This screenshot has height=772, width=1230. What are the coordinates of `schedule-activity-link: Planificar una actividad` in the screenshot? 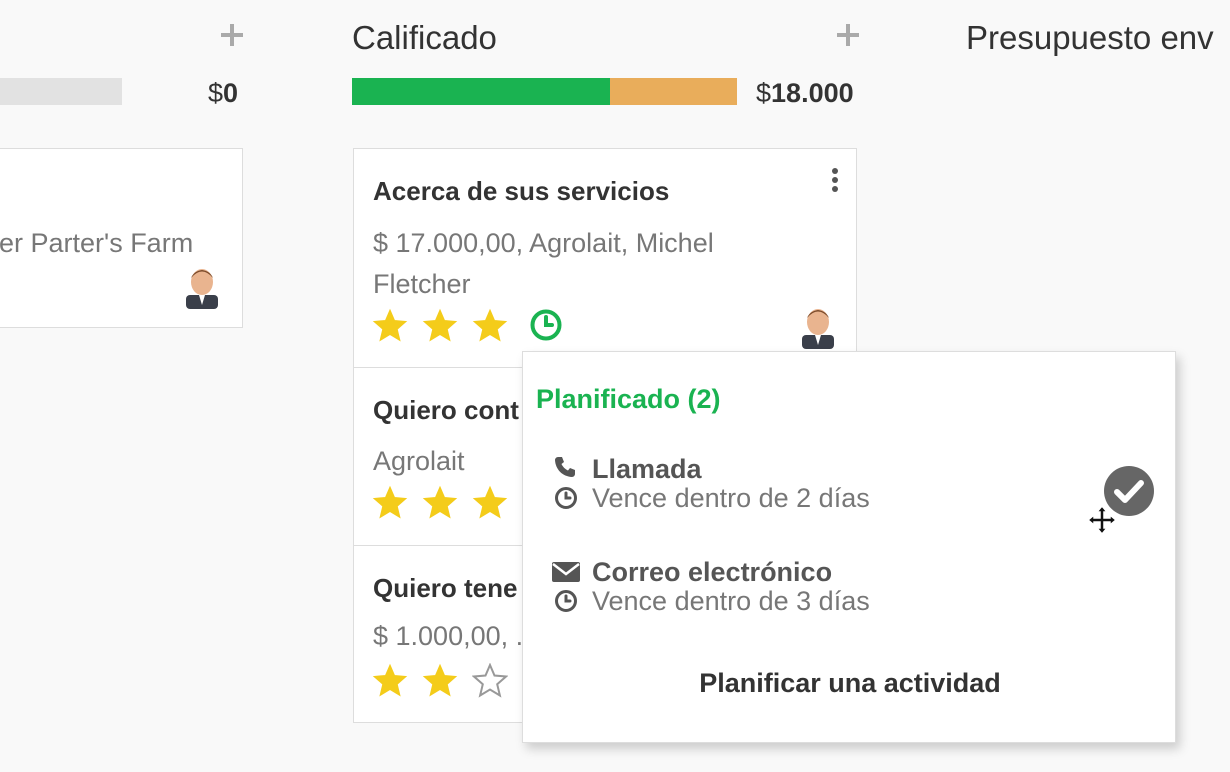 It's located at (850, 683).